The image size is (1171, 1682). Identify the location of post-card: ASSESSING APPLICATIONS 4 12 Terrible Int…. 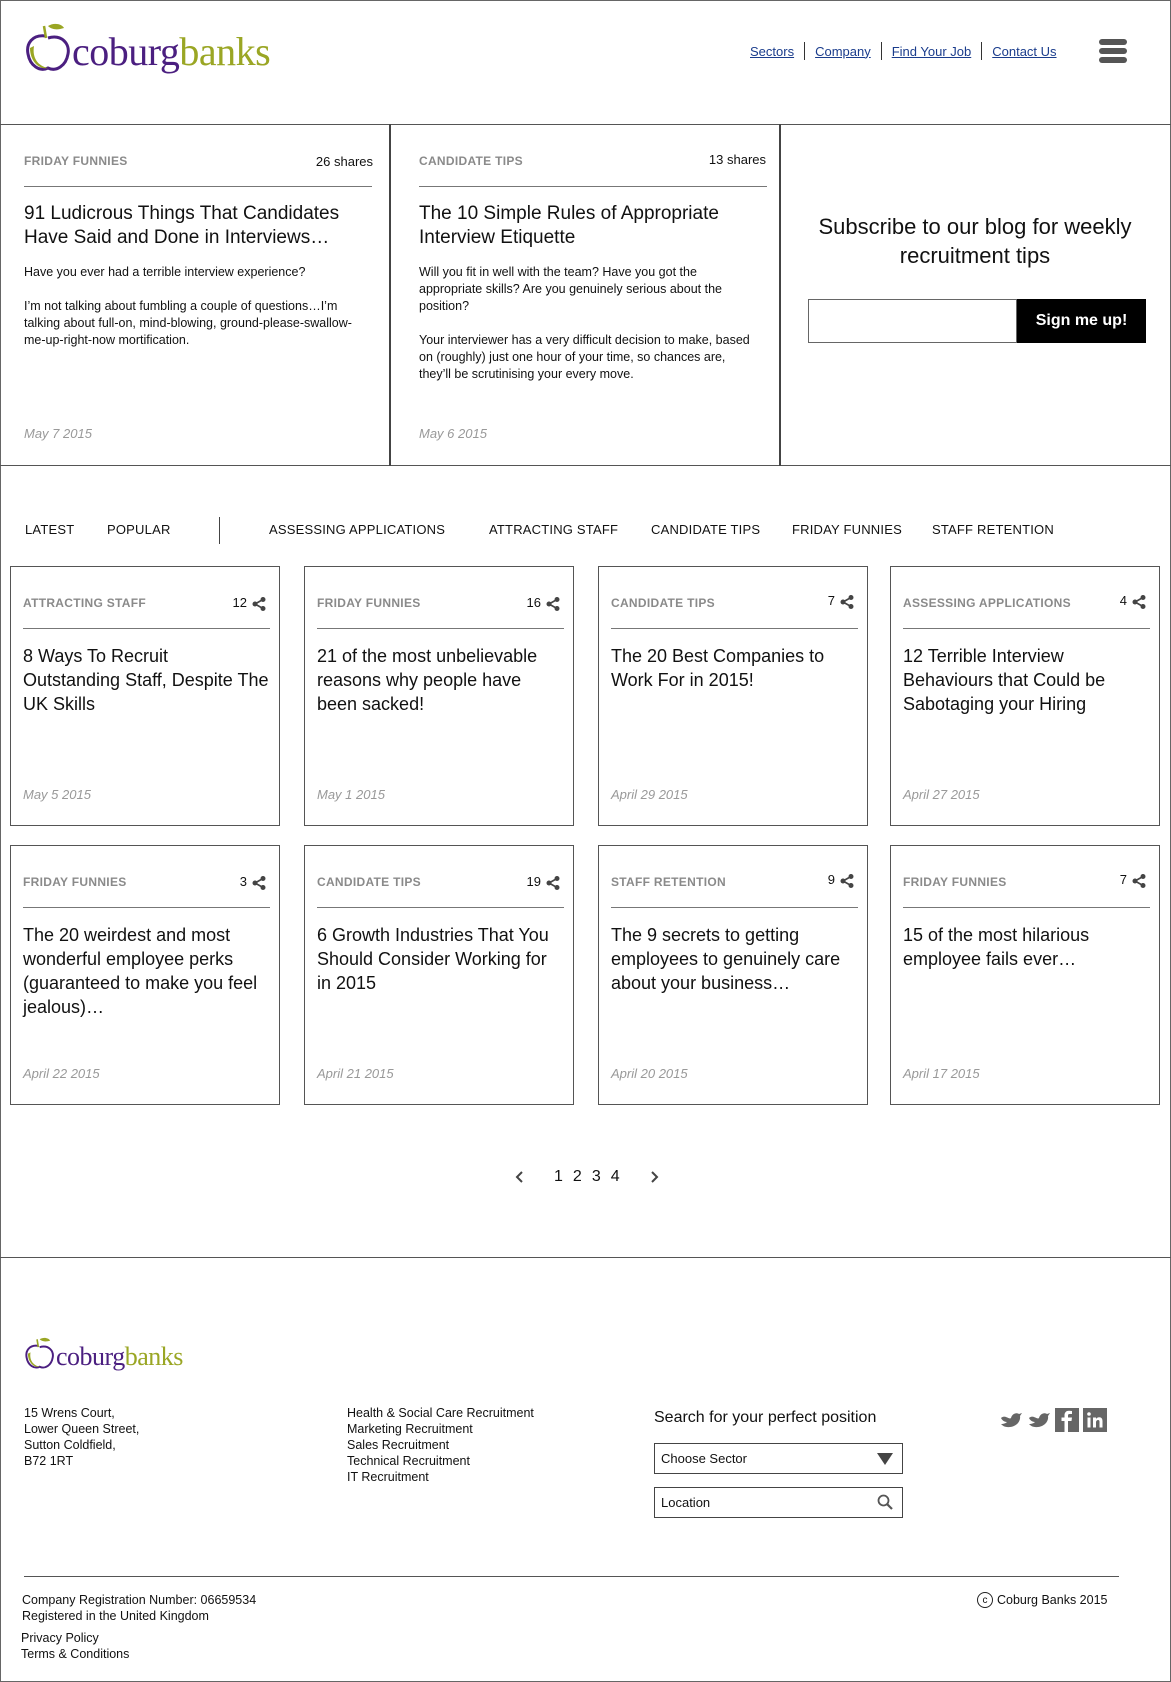
(1025, 696).